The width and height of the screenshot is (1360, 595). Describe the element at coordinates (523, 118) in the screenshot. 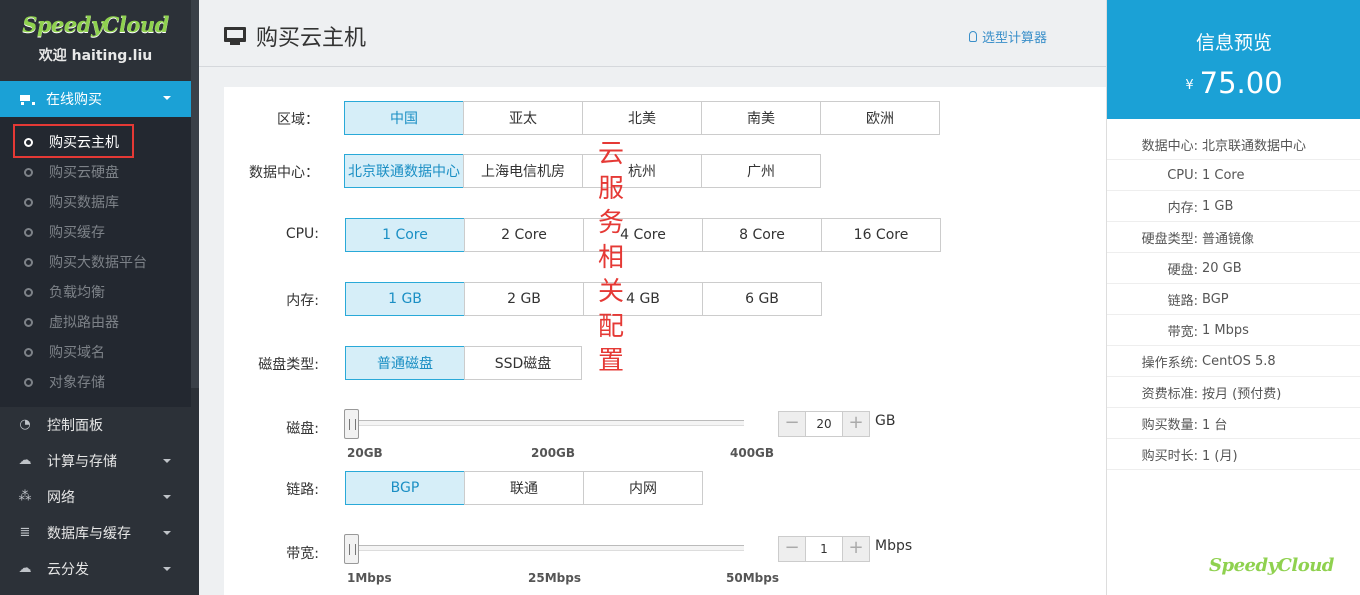

I see `region-option: 亚太` at that location.